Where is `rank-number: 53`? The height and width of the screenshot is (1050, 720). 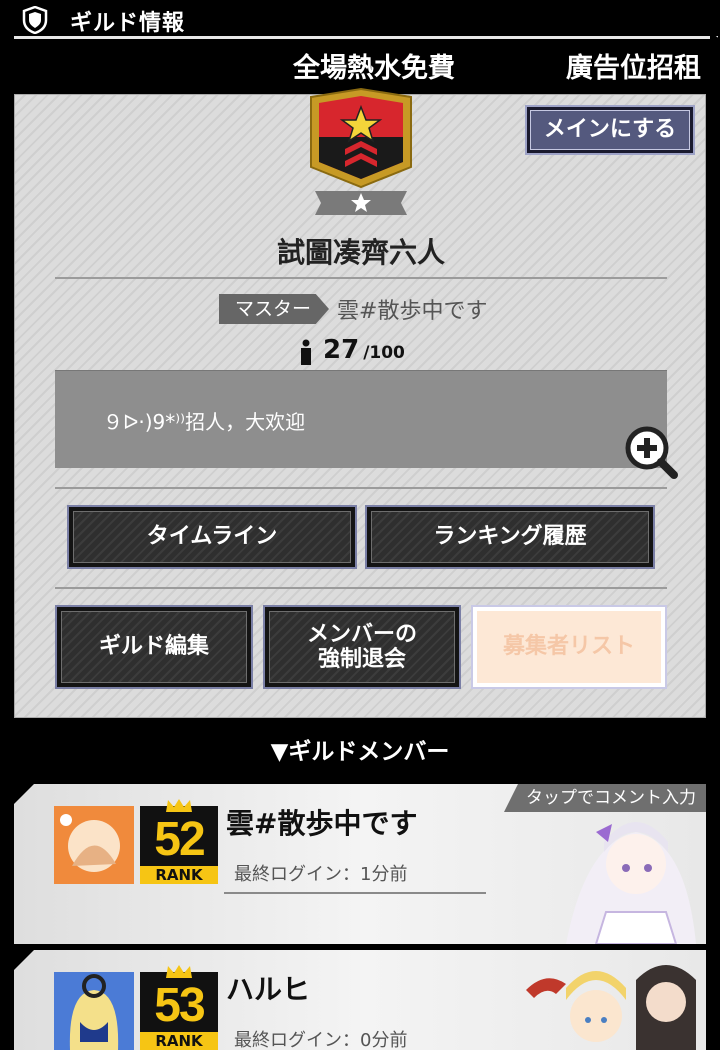 rank-number: 53 is located at coordinates (179, 1005).